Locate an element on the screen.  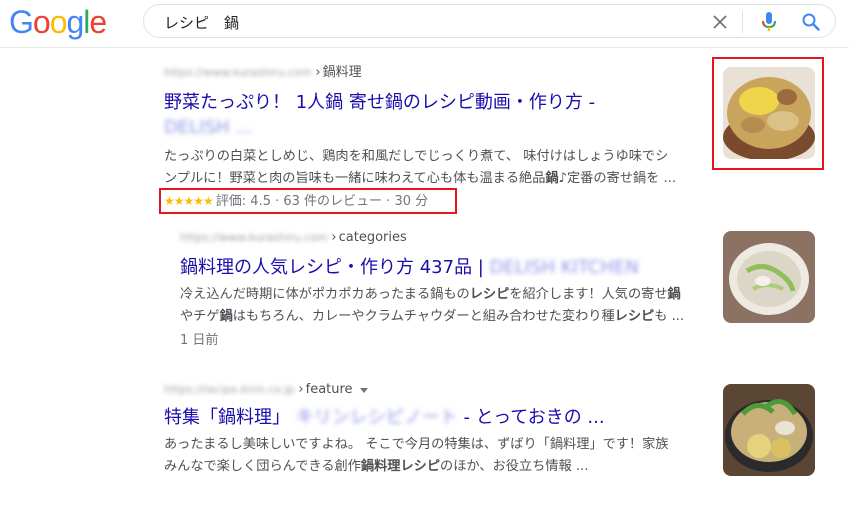
snippet-line: あったまるし美味しいですよね。 そこで今月の特集は、ずばり「鍋料理」です！家族 is located at coordinates (416, 444).